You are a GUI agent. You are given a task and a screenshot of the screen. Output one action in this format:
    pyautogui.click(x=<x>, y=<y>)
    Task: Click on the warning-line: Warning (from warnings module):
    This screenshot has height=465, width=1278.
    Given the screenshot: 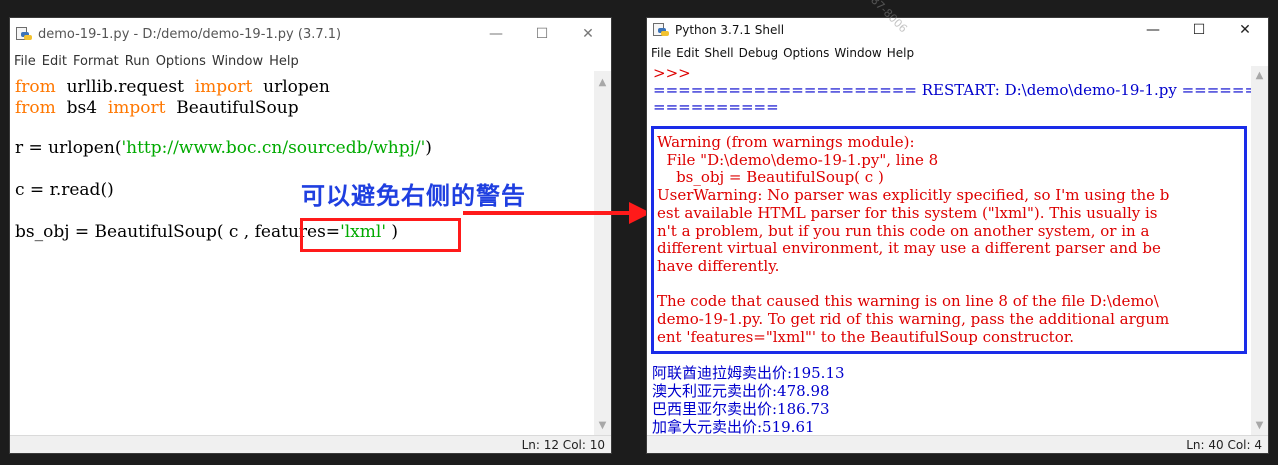 What is the action you would take?
    pyautogui.click(x=786, y=142)
    